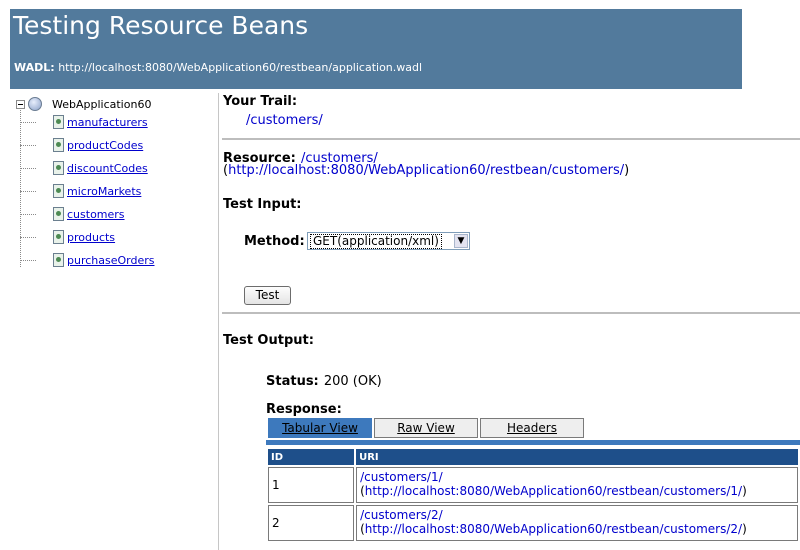  I want to click on tree-root-label: WebApplication60, so click(102, 104).